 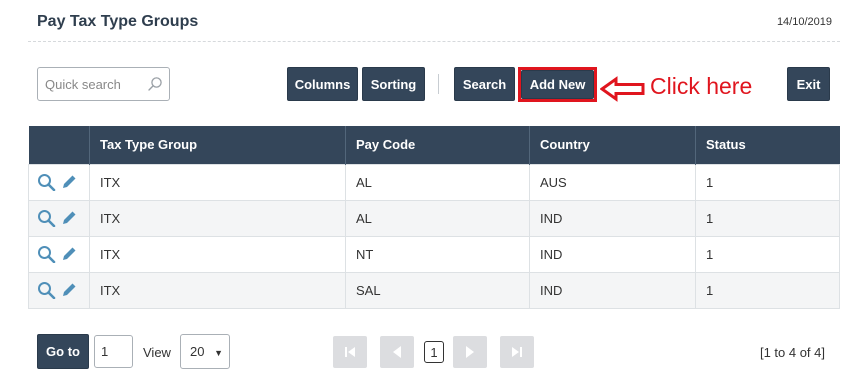 What do you see at coordinates (767, 145) in the screenshot?
I see `column-header-status: Status` at bounding box center [767, 145].